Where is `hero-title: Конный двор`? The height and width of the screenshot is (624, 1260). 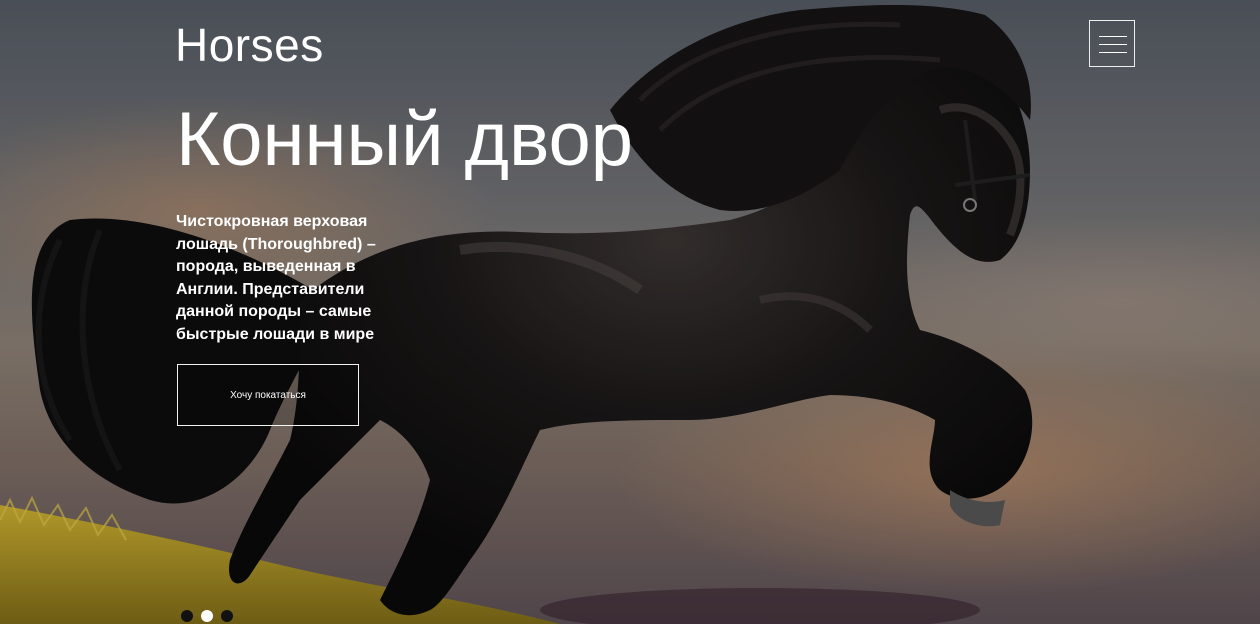
hero-title: Конный двор is located at coordinates (405, 139).